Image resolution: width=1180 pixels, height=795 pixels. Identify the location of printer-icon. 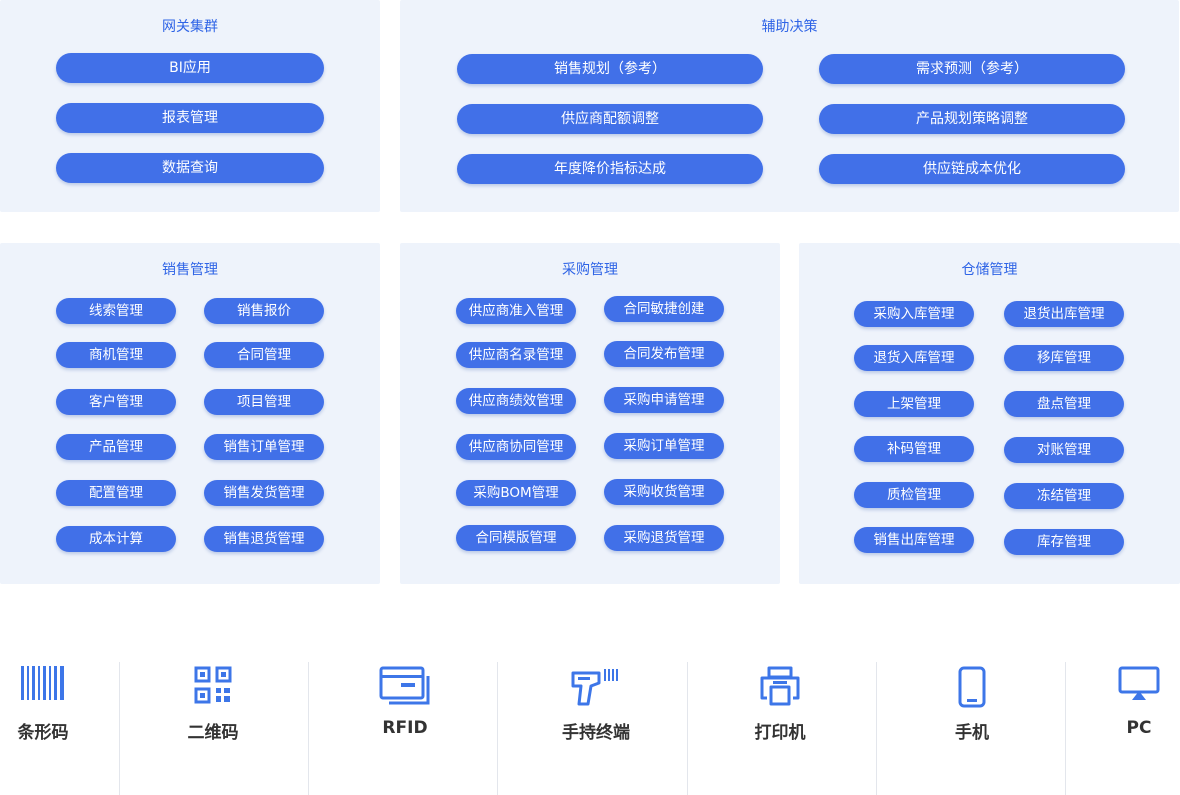
(780, 688).